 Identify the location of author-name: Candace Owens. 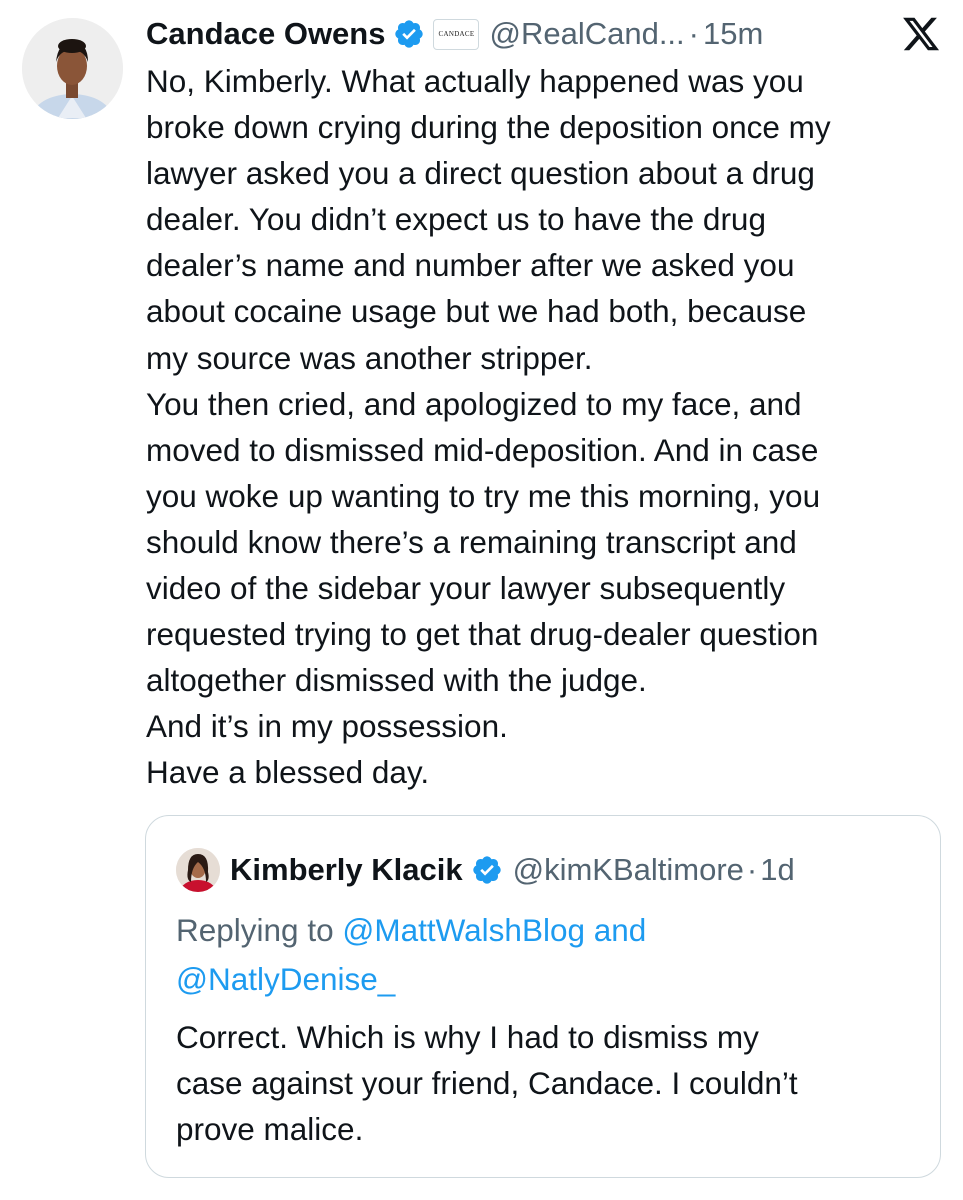
(265, 34).